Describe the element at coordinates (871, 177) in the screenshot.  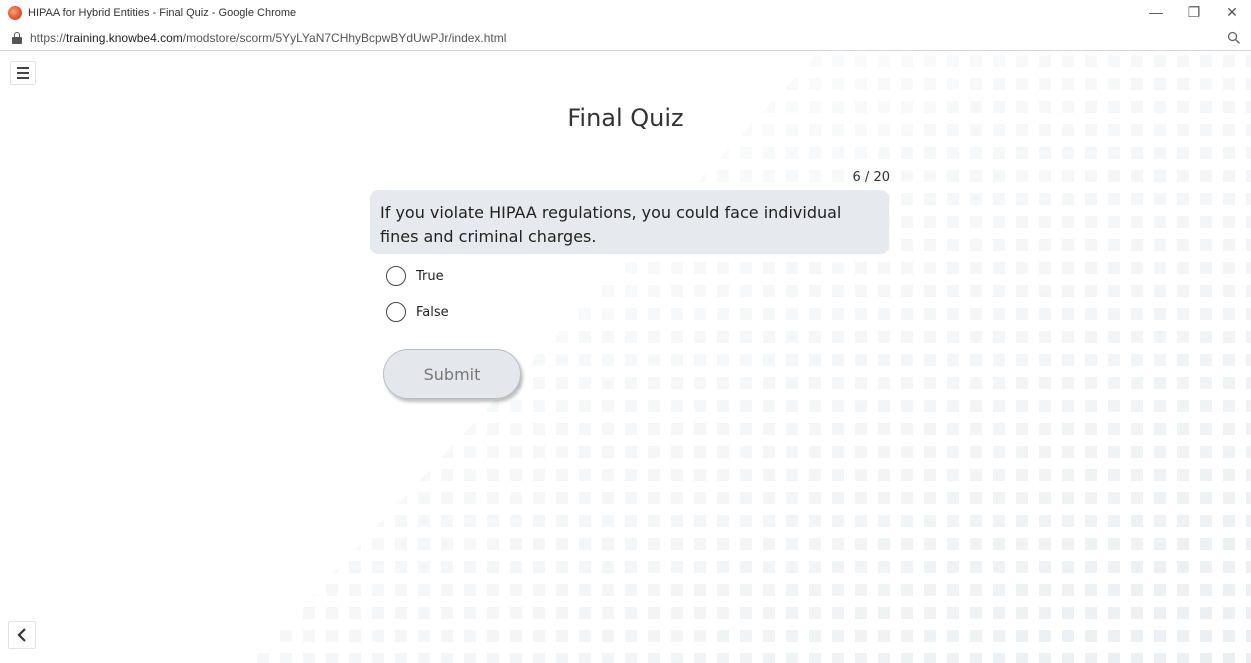
I see `question-counter: 6 / 20` at that location.